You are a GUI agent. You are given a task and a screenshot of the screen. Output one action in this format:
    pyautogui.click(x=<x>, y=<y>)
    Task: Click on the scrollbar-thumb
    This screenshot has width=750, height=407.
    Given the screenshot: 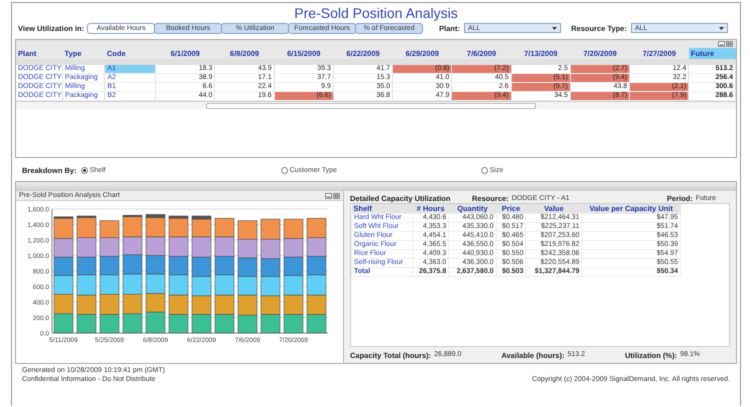 What is the action you would take?
    pyautogui.click(x=371, y=105)
    